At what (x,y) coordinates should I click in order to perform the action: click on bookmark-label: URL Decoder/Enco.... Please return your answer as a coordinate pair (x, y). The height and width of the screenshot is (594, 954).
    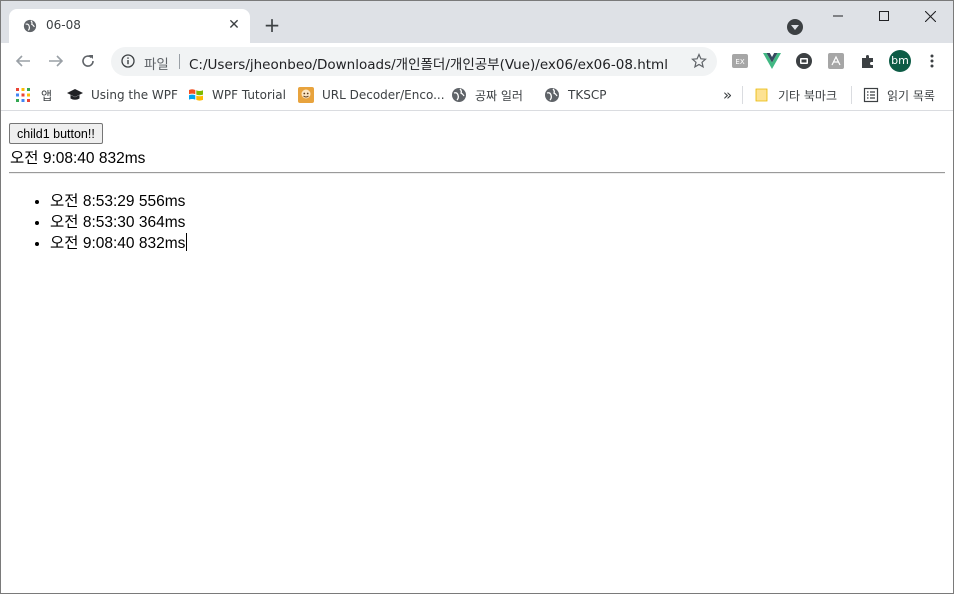
    Looking at the image, I should click on (383, 95).